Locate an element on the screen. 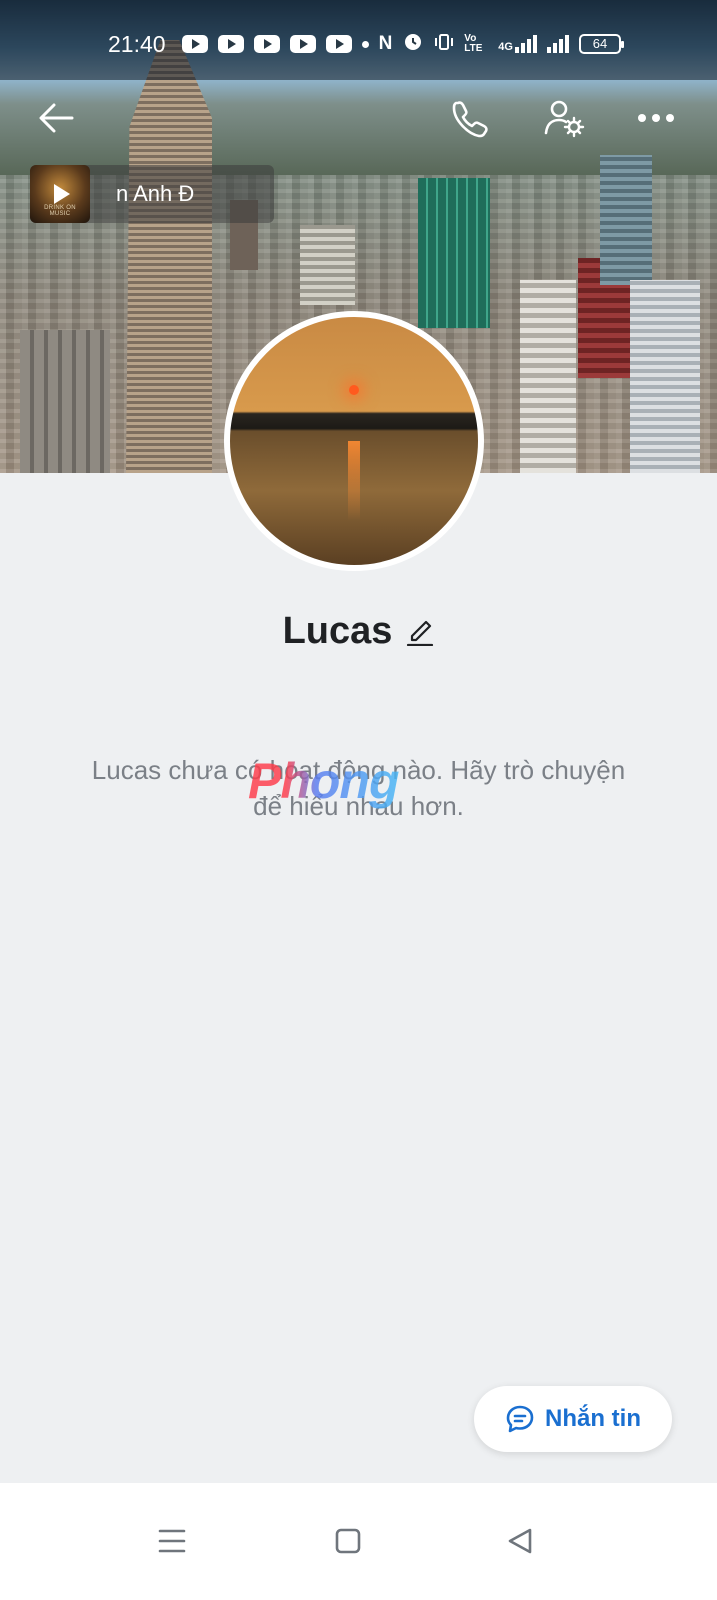 Image resolution: width=717 pixels, height=1600 pixels. music-album-art: DRINK ON MUSIC is located at coordinates (60, 194).